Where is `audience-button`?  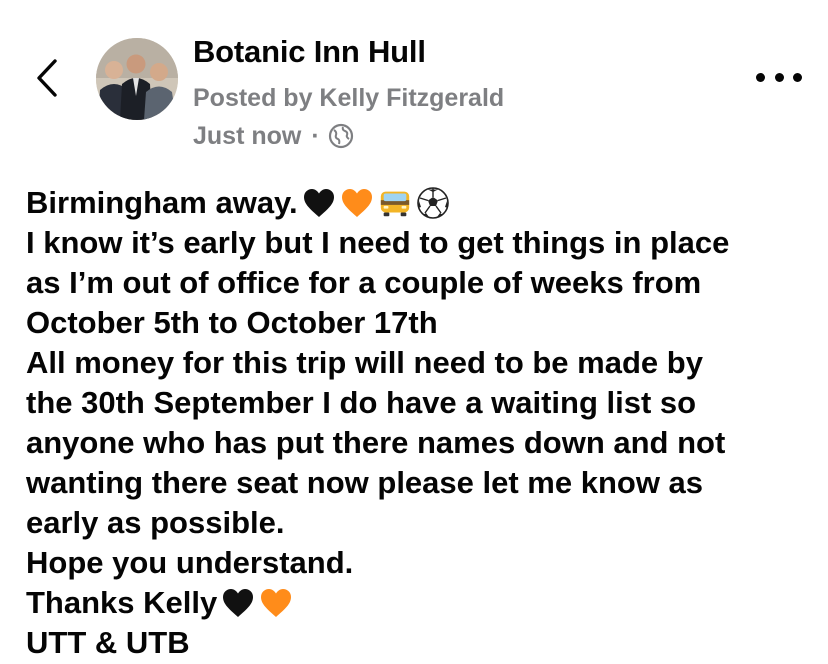 audience-button is located at coordinates (341, 136).